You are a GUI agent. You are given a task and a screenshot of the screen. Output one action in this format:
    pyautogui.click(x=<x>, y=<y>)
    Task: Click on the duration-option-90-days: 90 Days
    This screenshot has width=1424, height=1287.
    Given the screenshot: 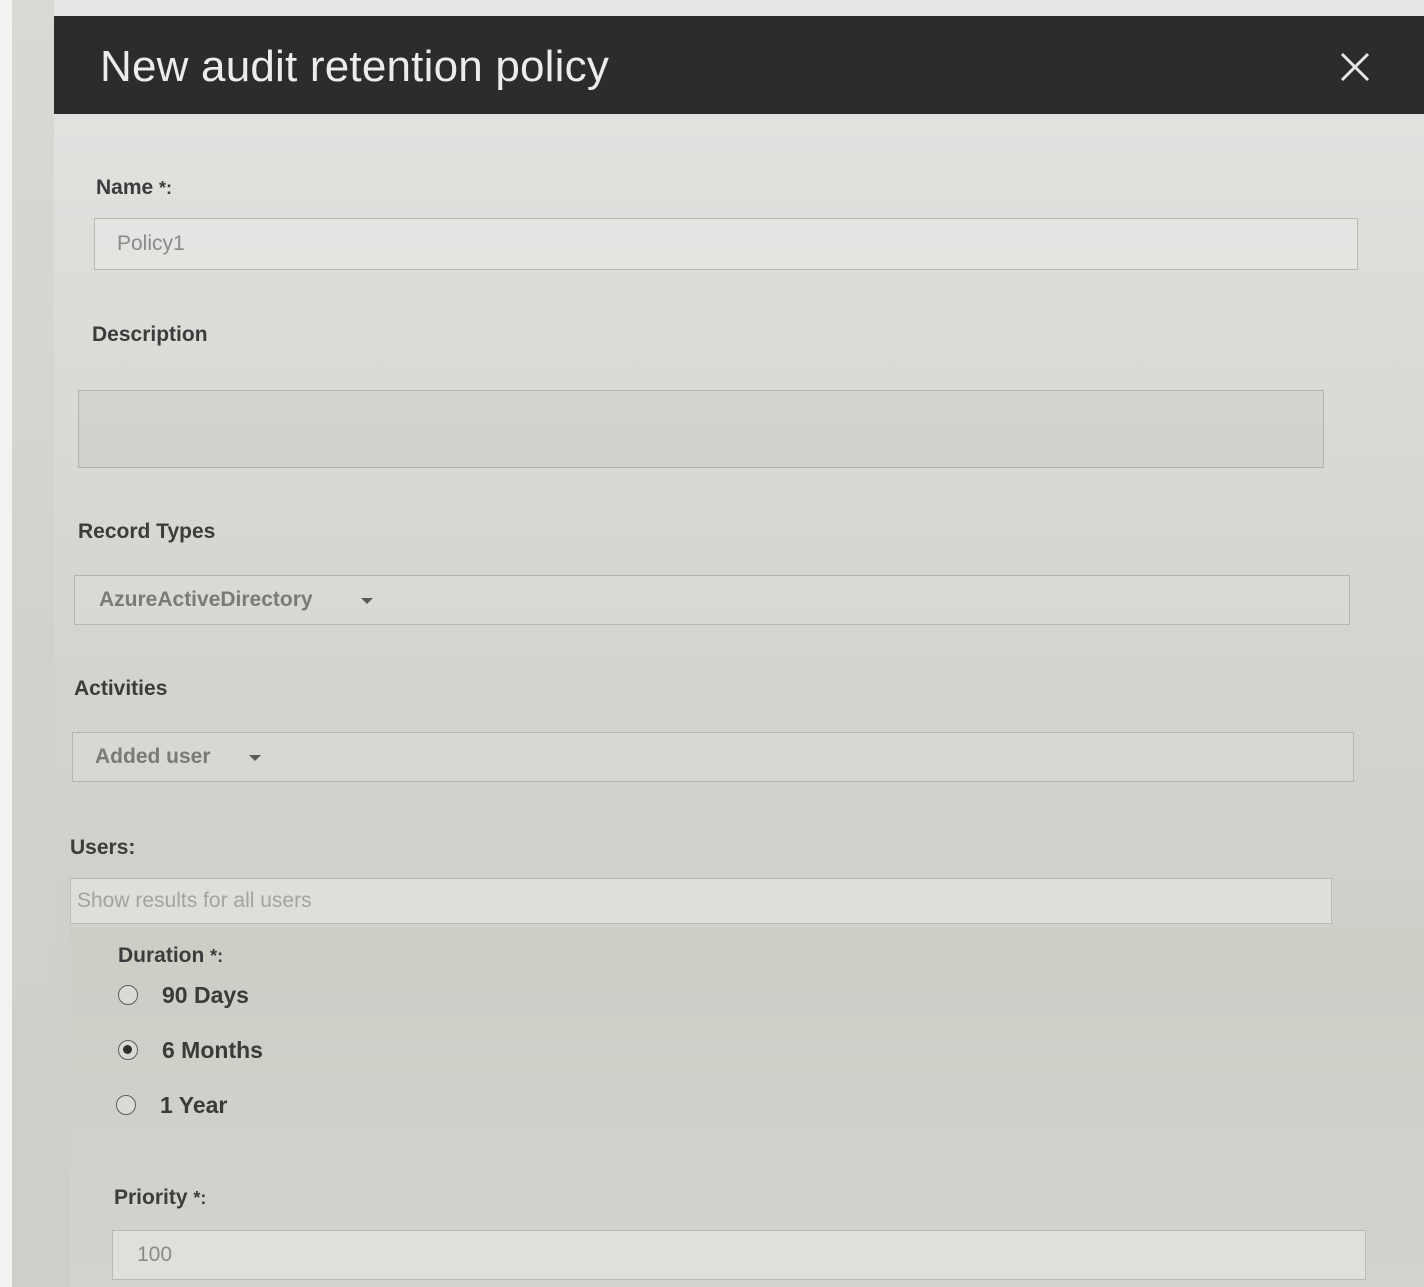 What is the action you would take?
    pyautogui.click(x=228, y=997)
    